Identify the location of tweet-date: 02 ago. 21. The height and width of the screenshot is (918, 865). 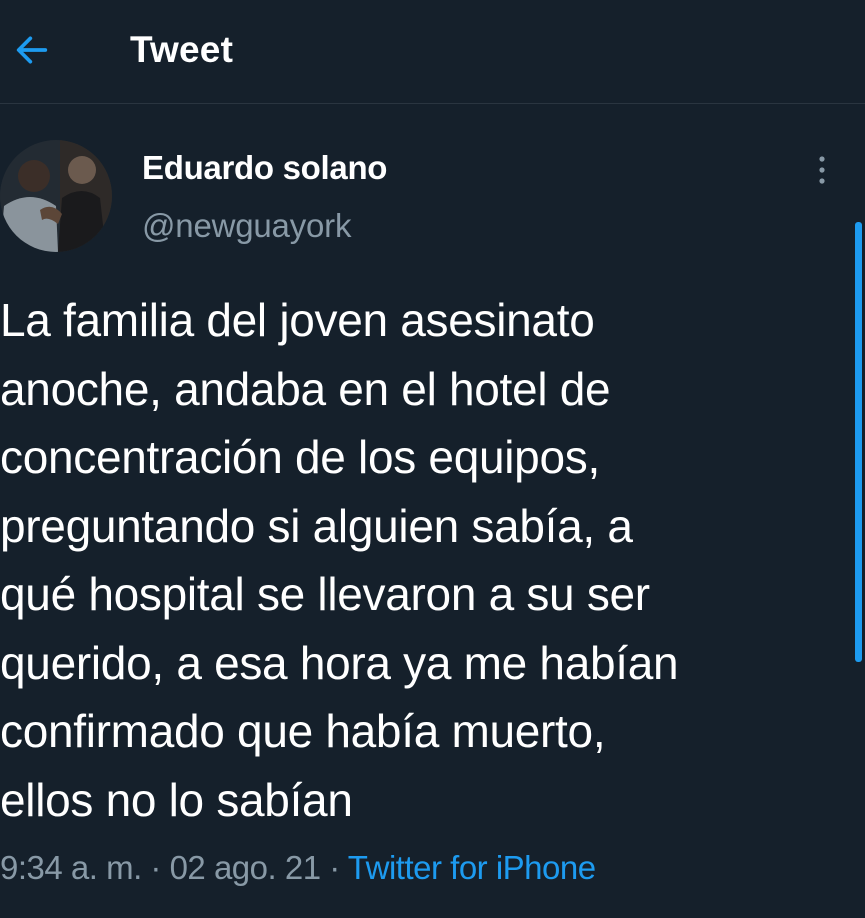
(245, 867).